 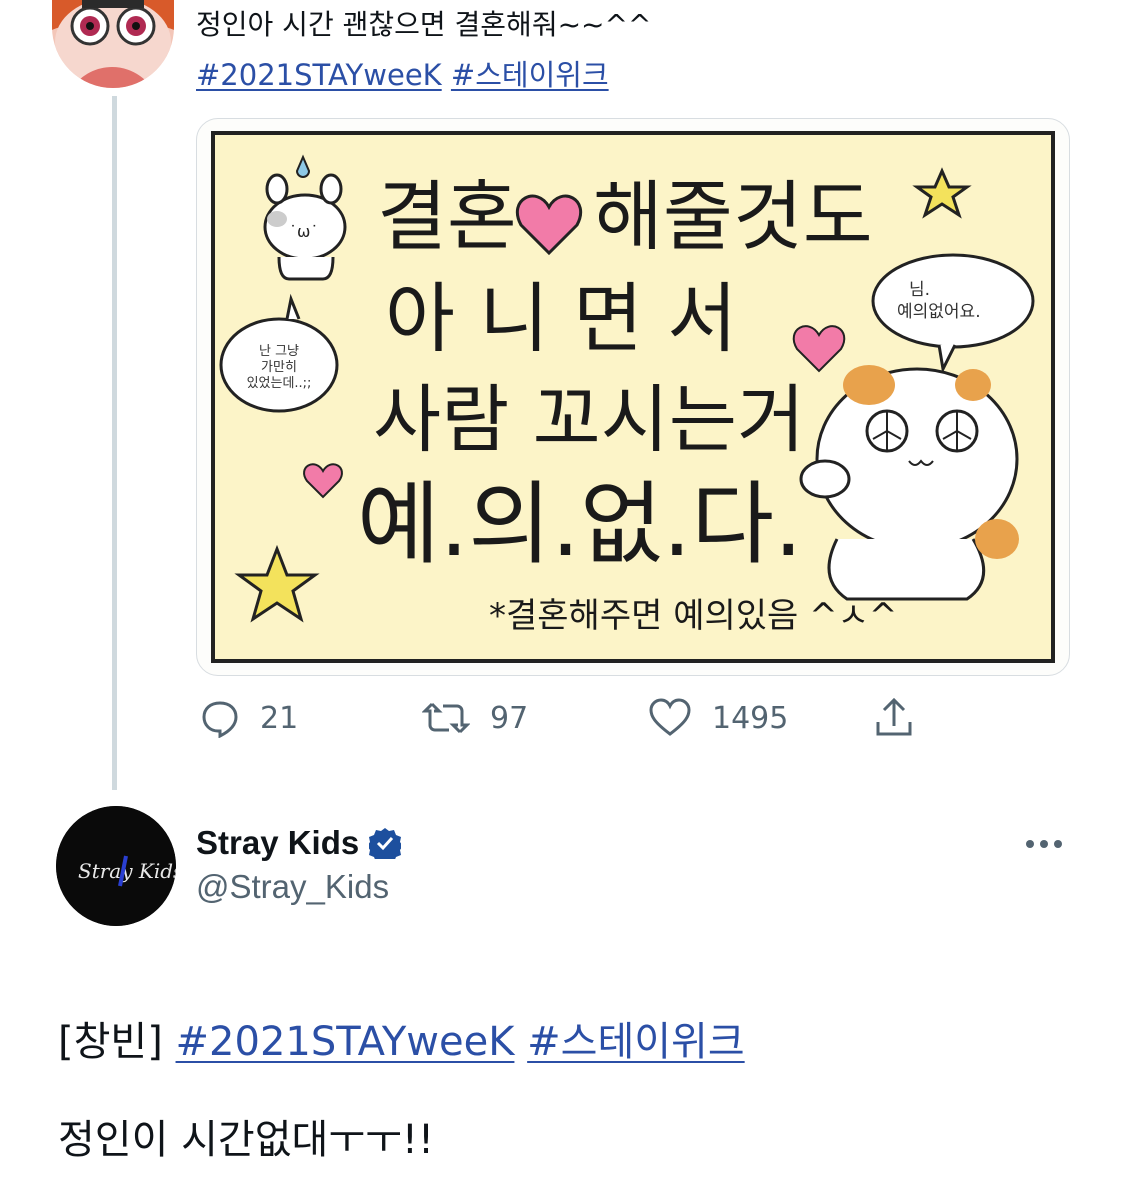 What do you see at coordinates (385, 843) in the screenshot?
I see `verified-badge-icon` at bounding box center [385, 843].